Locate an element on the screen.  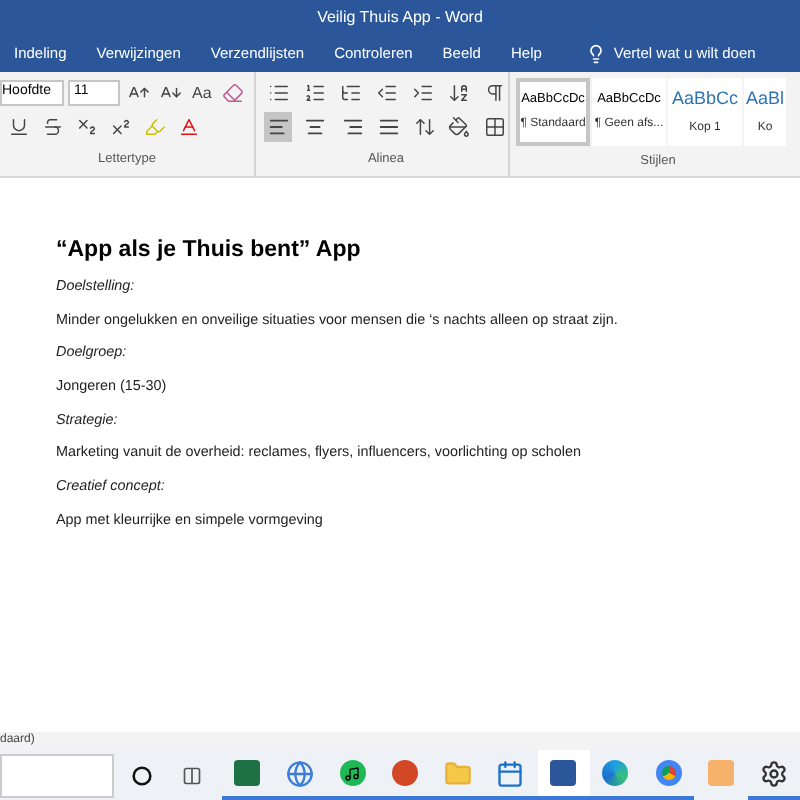
align-left-button is located at coordinates (278, 127).